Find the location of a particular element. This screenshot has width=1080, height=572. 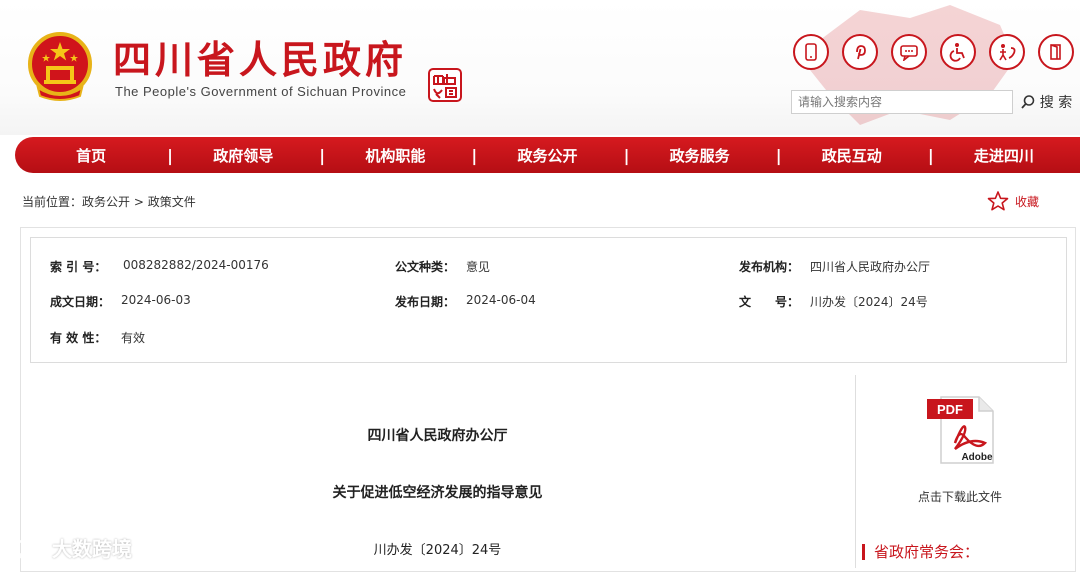

section-marker is located at coordinates (863, 551).